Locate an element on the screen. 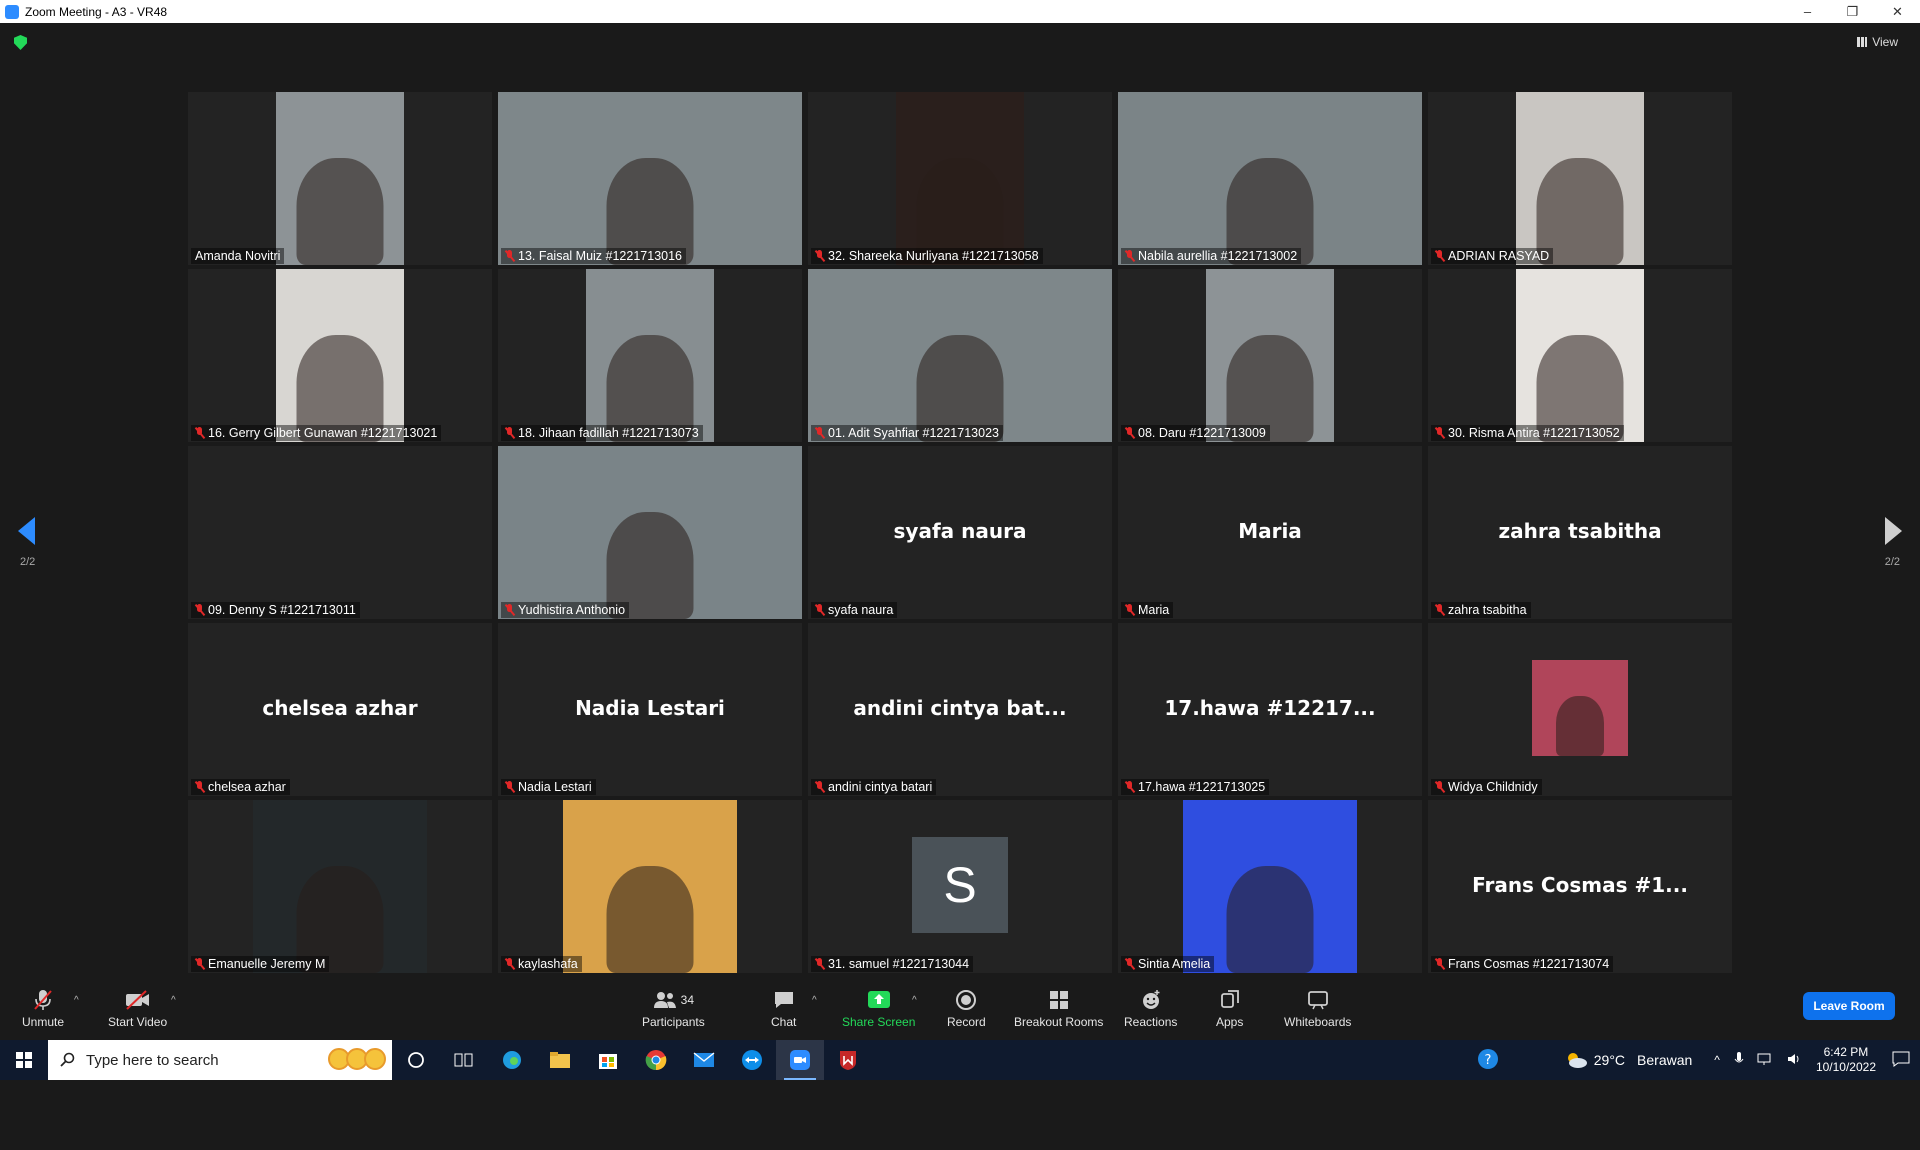 The width and height of the screenshot is (1920, 1150). notifications-icon is located at coordinates (1901, 1060).